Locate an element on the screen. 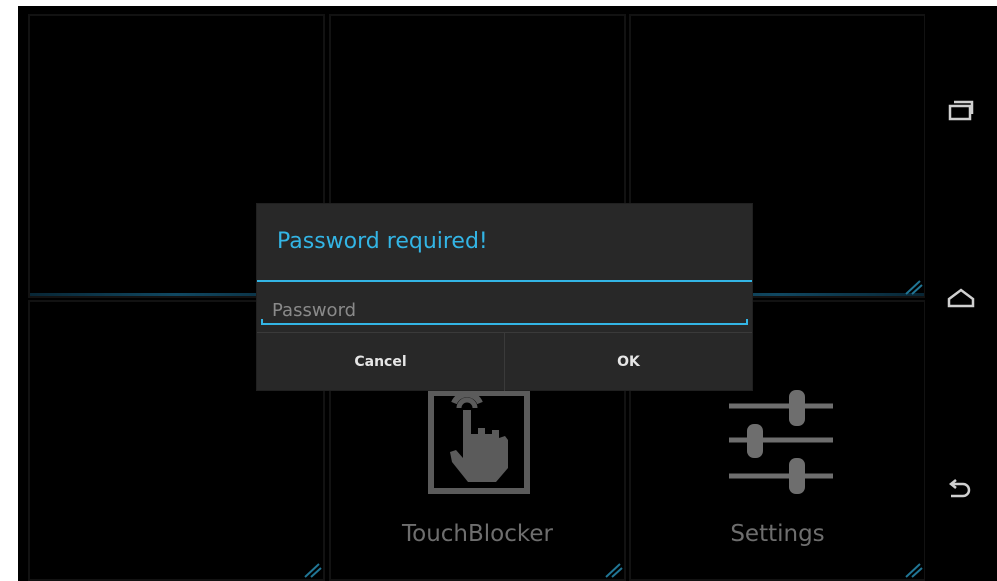 This screenshot has width=997, height=581. navigation-bar is located at coordinates (961, 293).